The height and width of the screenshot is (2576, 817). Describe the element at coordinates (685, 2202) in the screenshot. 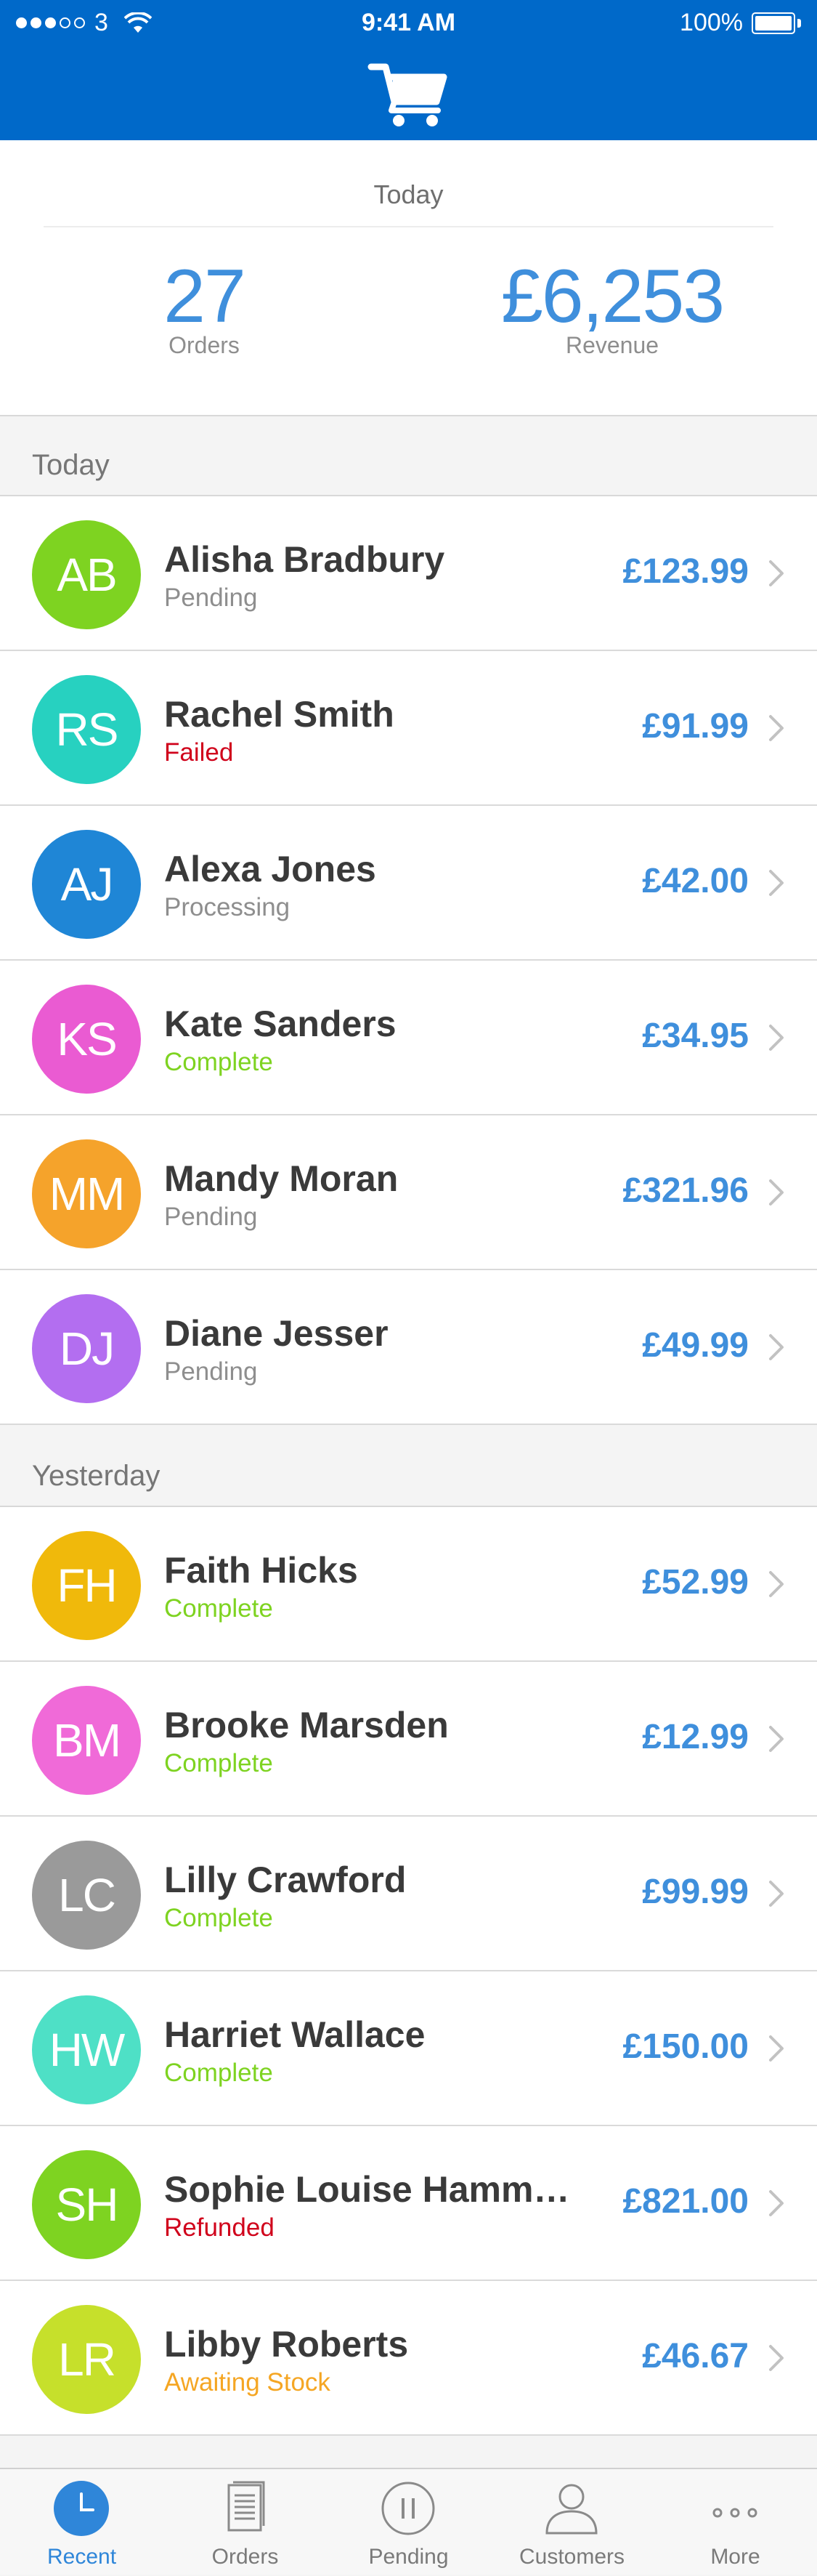

I see `order-price: £821.00` at that location.